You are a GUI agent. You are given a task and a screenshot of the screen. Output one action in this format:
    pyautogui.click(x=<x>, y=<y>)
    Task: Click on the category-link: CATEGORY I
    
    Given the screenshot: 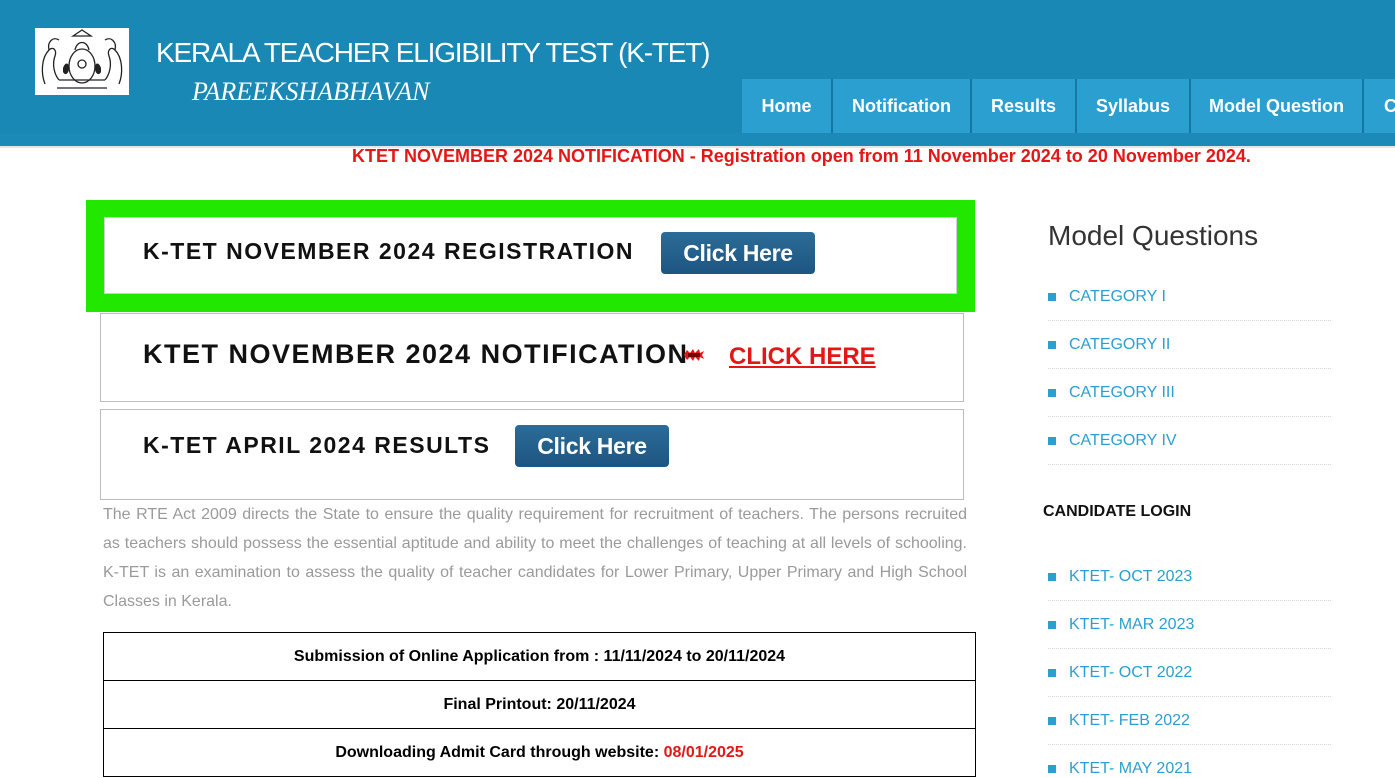 What is the action you would take?
    pyautogui.click(x=1189, y=297)
    